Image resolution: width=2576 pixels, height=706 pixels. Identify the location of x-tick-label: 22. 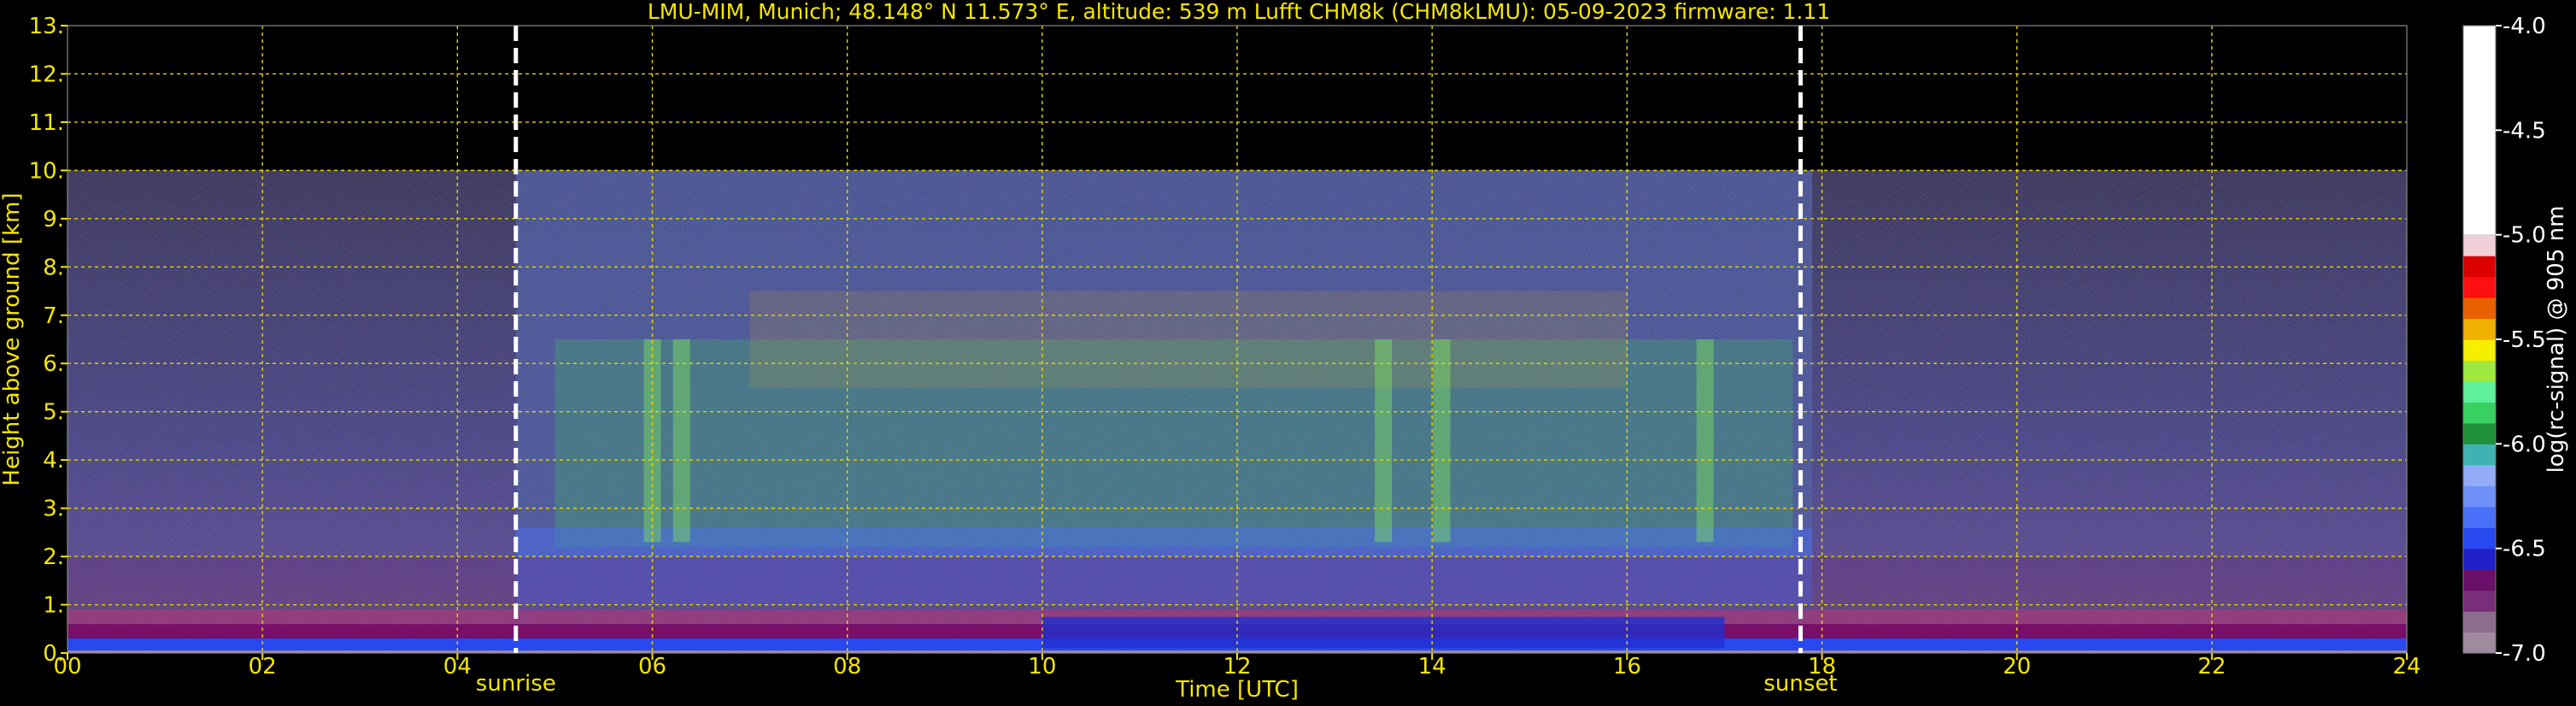
(2212, 667).